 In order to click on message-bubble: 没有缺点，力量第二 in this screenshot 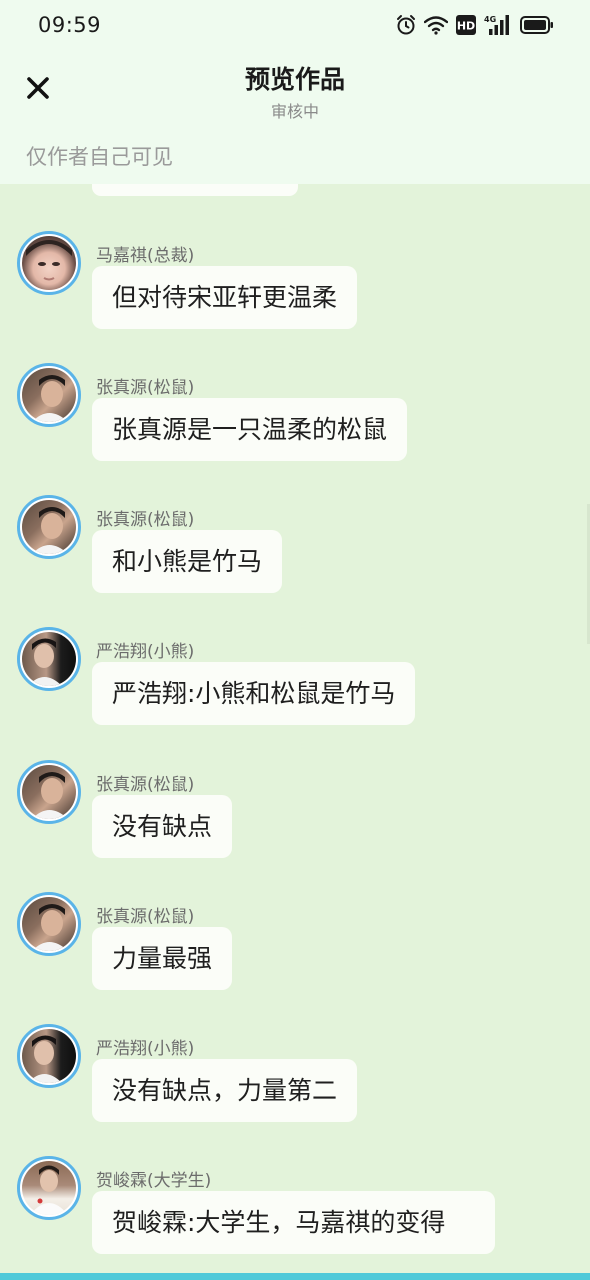, I will do `click(225, 1090)`.